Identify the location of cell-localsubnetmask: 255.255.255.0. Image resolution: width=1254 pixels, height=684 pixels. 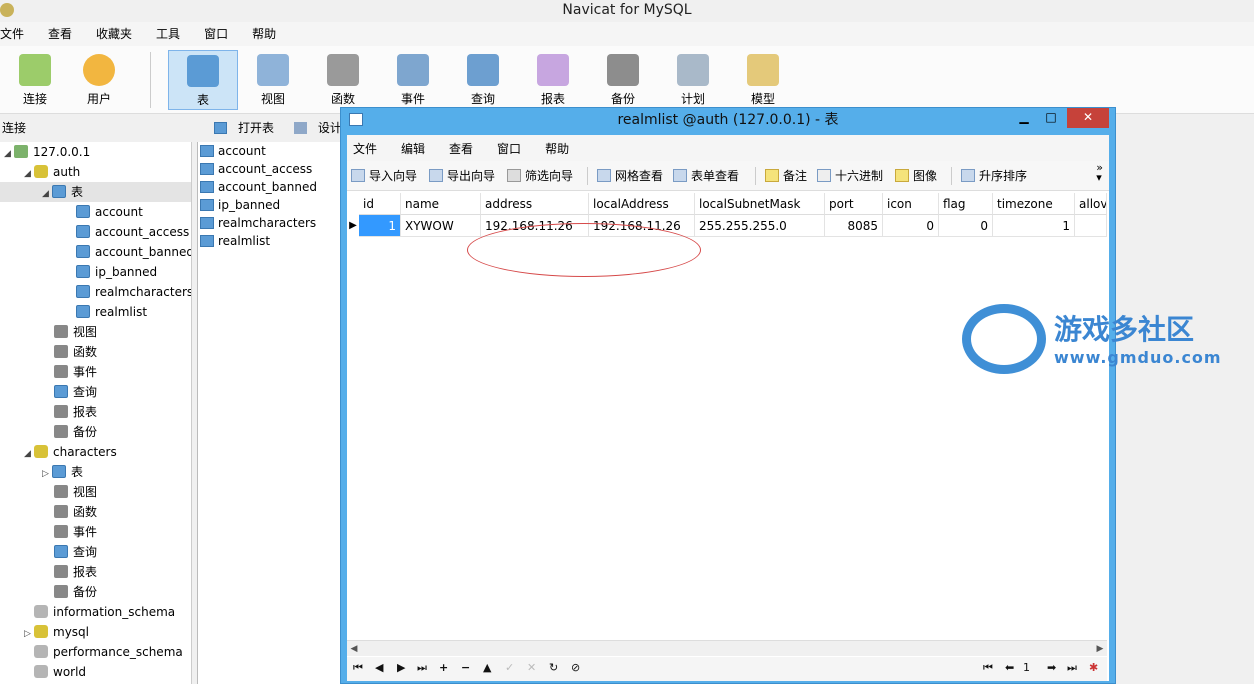
(760, 226).